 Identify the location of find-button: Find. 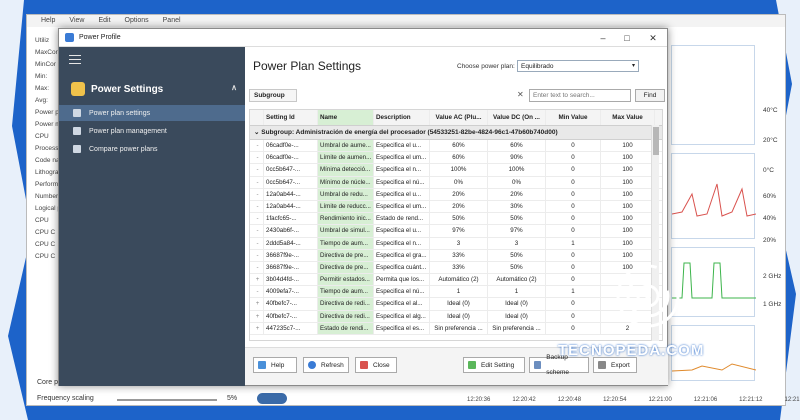
(650, 95).